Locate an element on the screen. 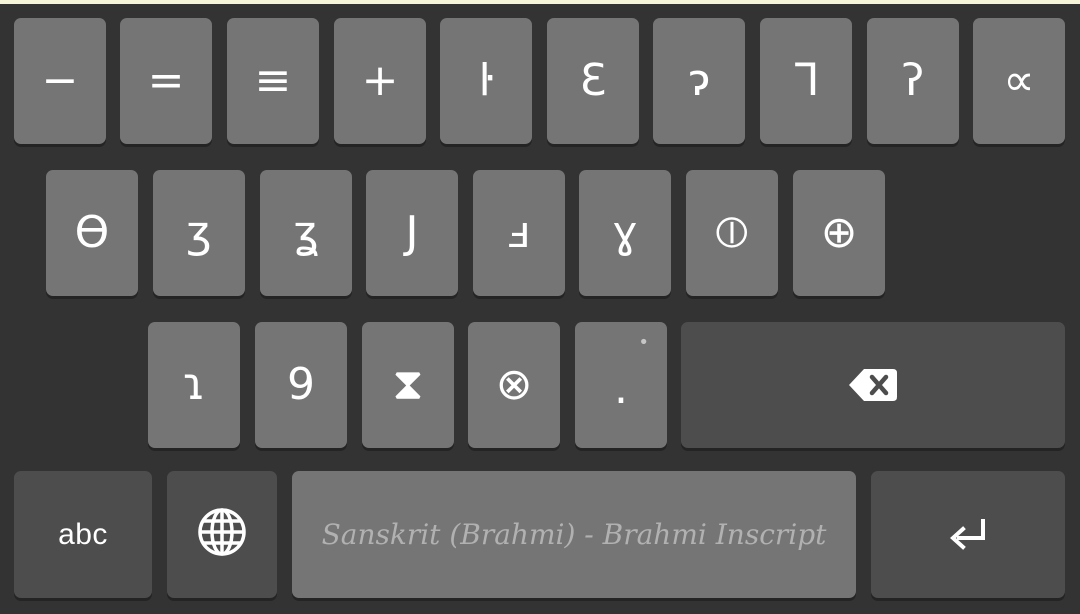  backspace-icon is located at coordinates (873, 385).